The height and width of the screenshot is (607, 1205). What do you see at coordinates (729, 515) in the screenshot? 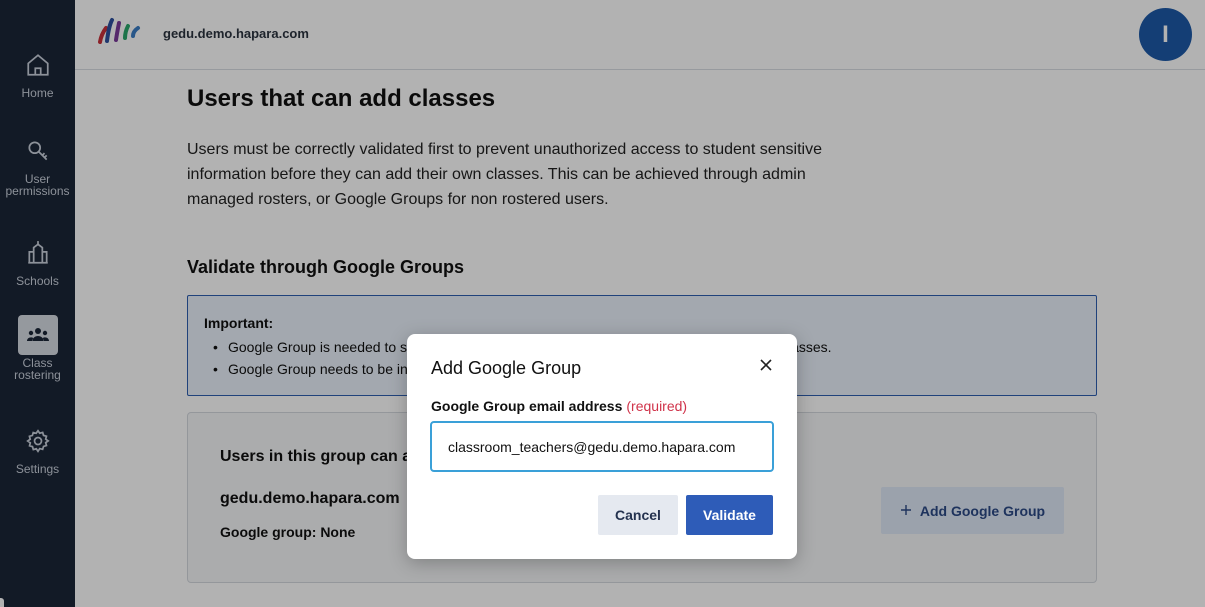
I see `validate-button: Validate` at bounding box center [729, 515].